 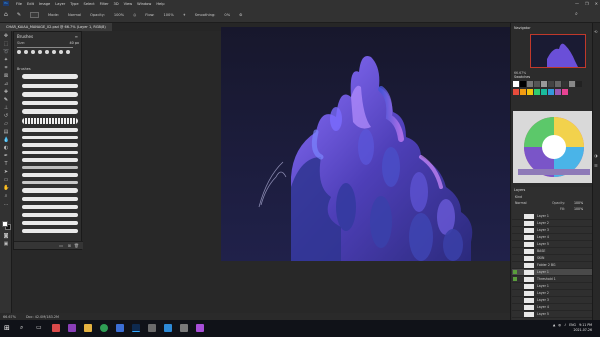 I want to click on healing-tool-icon: ✚, so click(x=6, y=92).